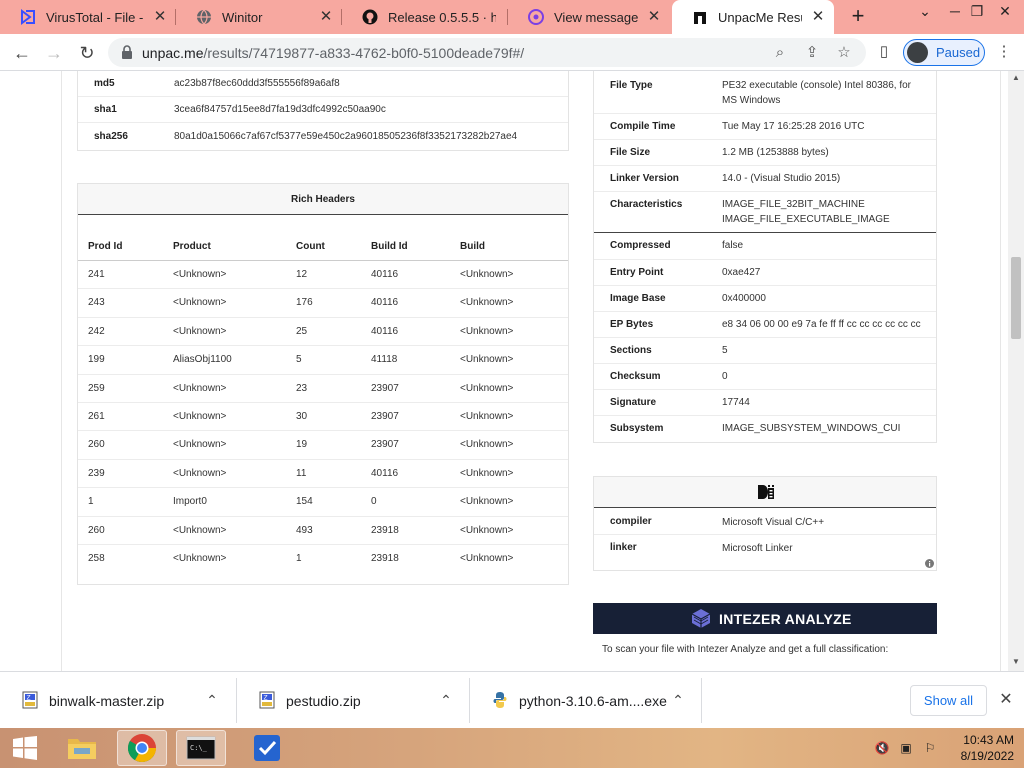  What do you see at coordinates (765, 246) in the screenshot?
I see `file-info-row: Compressed false` at bounding box center [765, 246].